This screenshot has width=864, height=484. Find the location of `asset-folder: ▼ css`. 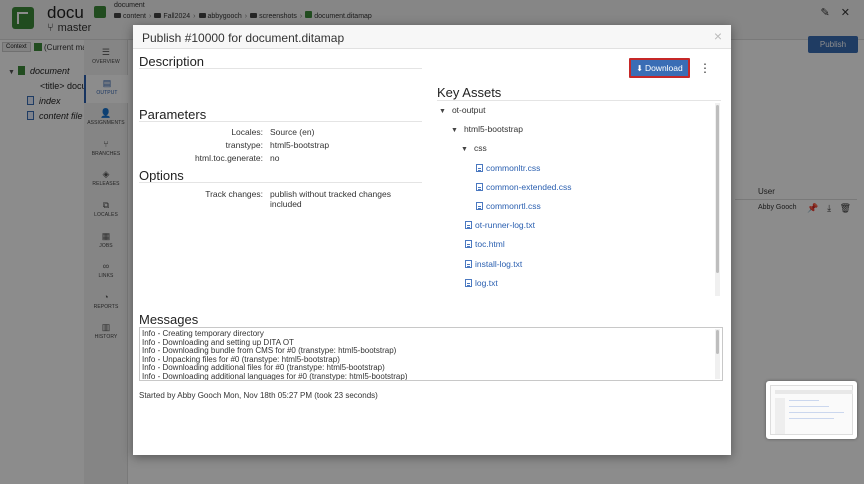

asset-folder: ▼ css is located at coordinates (474, 148).